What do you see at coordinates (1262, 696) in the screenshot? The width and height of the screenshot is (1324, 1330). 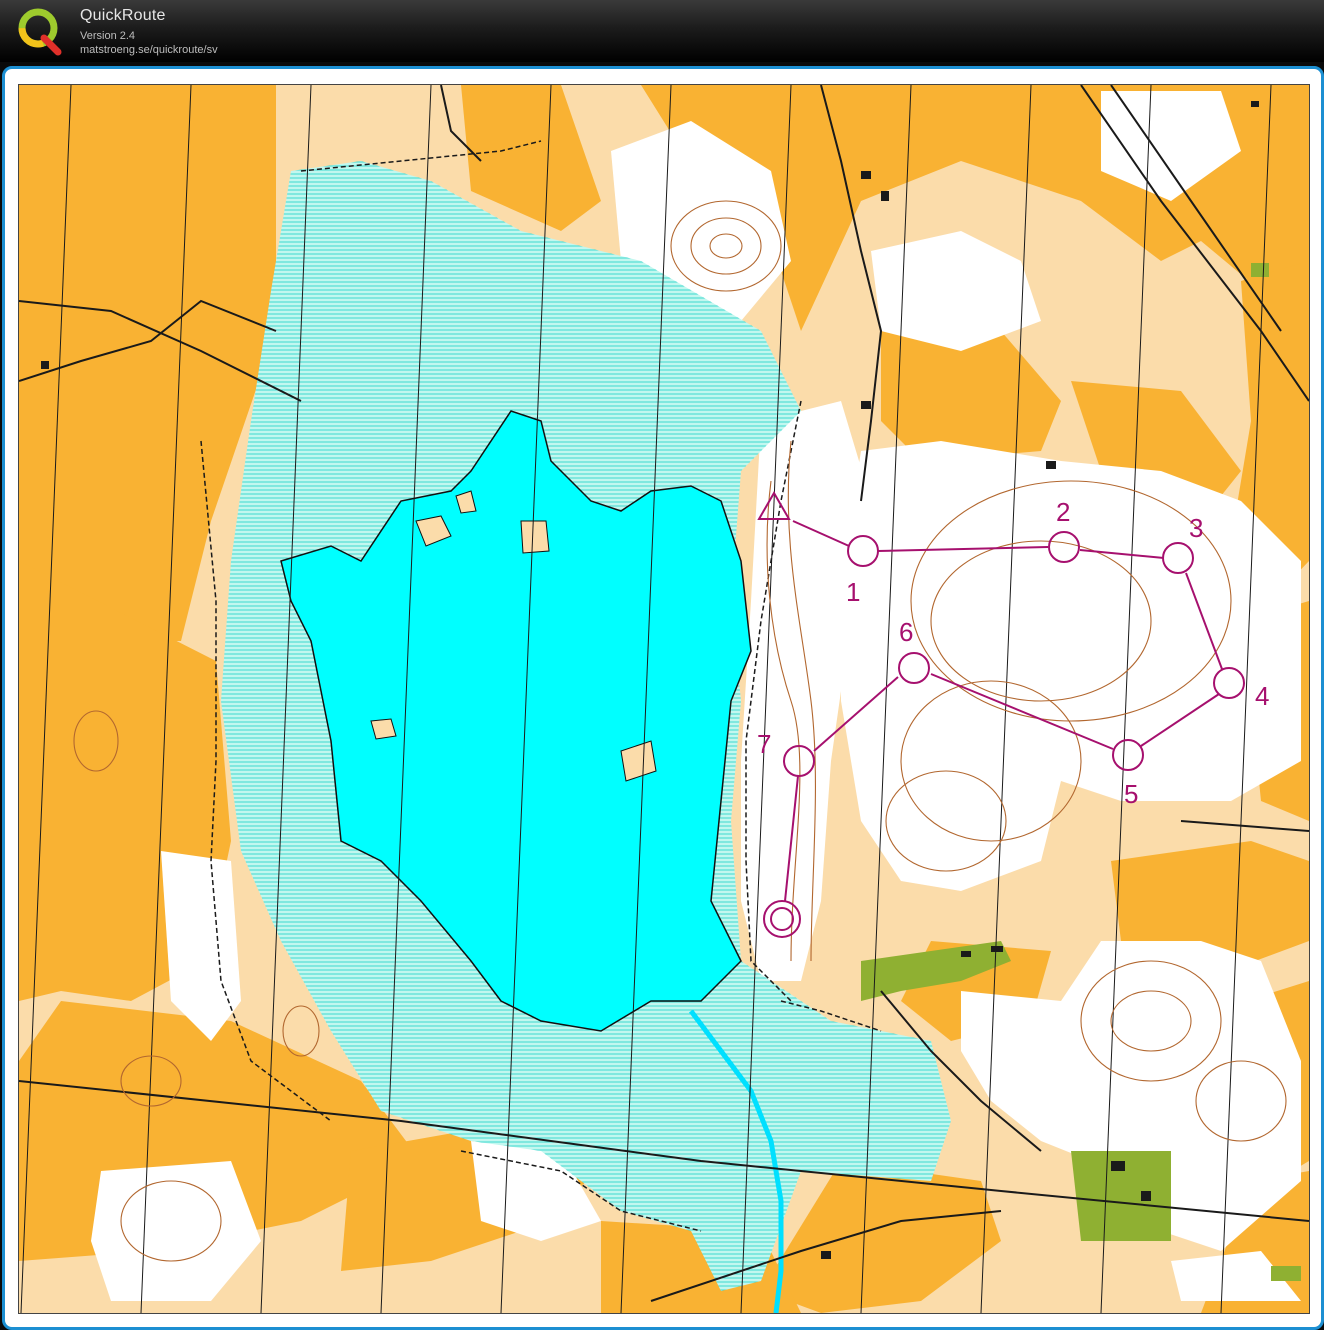 I see `control-label: 4` at bounding box center [1262, 696].